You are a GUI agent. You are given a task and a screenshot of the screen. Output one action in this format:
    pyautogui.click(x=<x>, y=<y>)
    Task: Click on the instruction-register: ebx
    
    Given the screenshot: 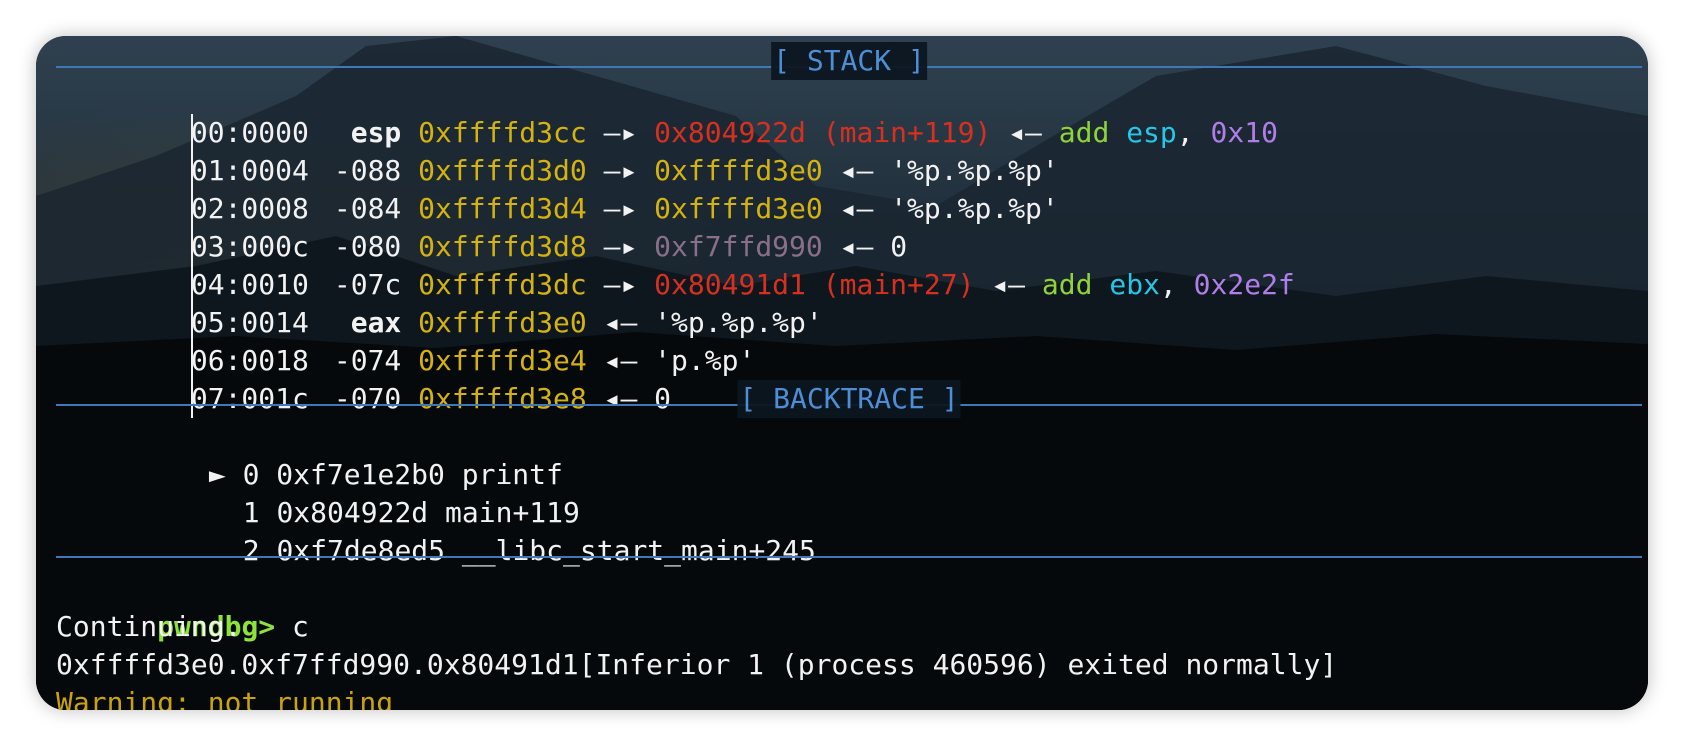 What is the action you would take?
    pyautogui.click(x=1134, y=284)
    